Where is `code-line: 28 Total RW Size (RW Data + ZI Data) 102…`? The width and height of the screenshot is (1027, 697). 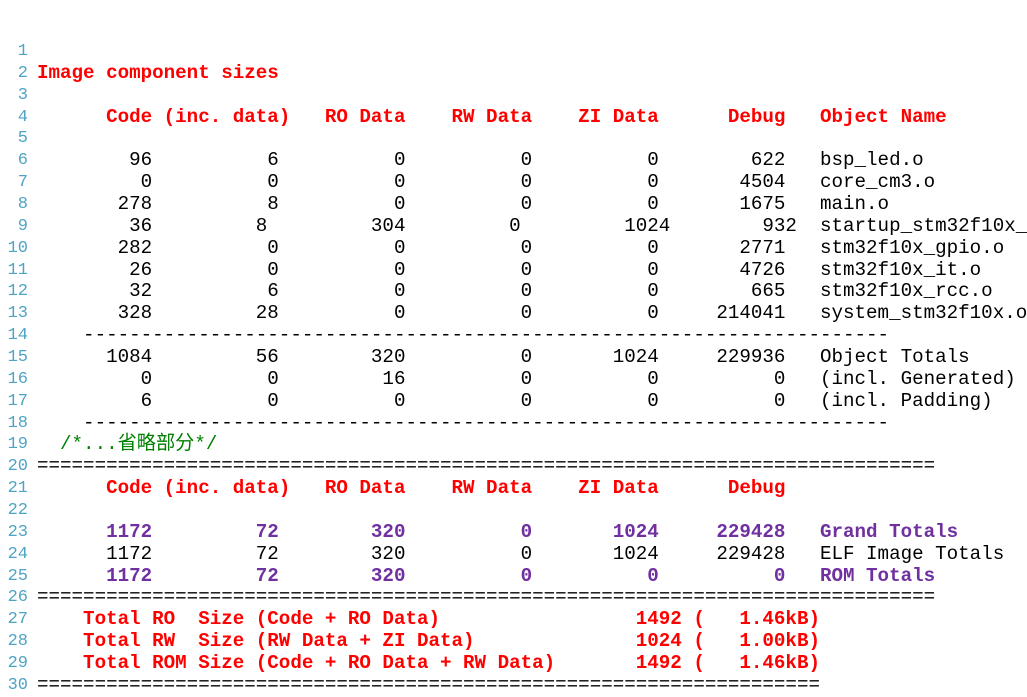 code-line: 28 Total RW Size (RW Data + ZI Data) 102… is located at coordinates (513, 641).